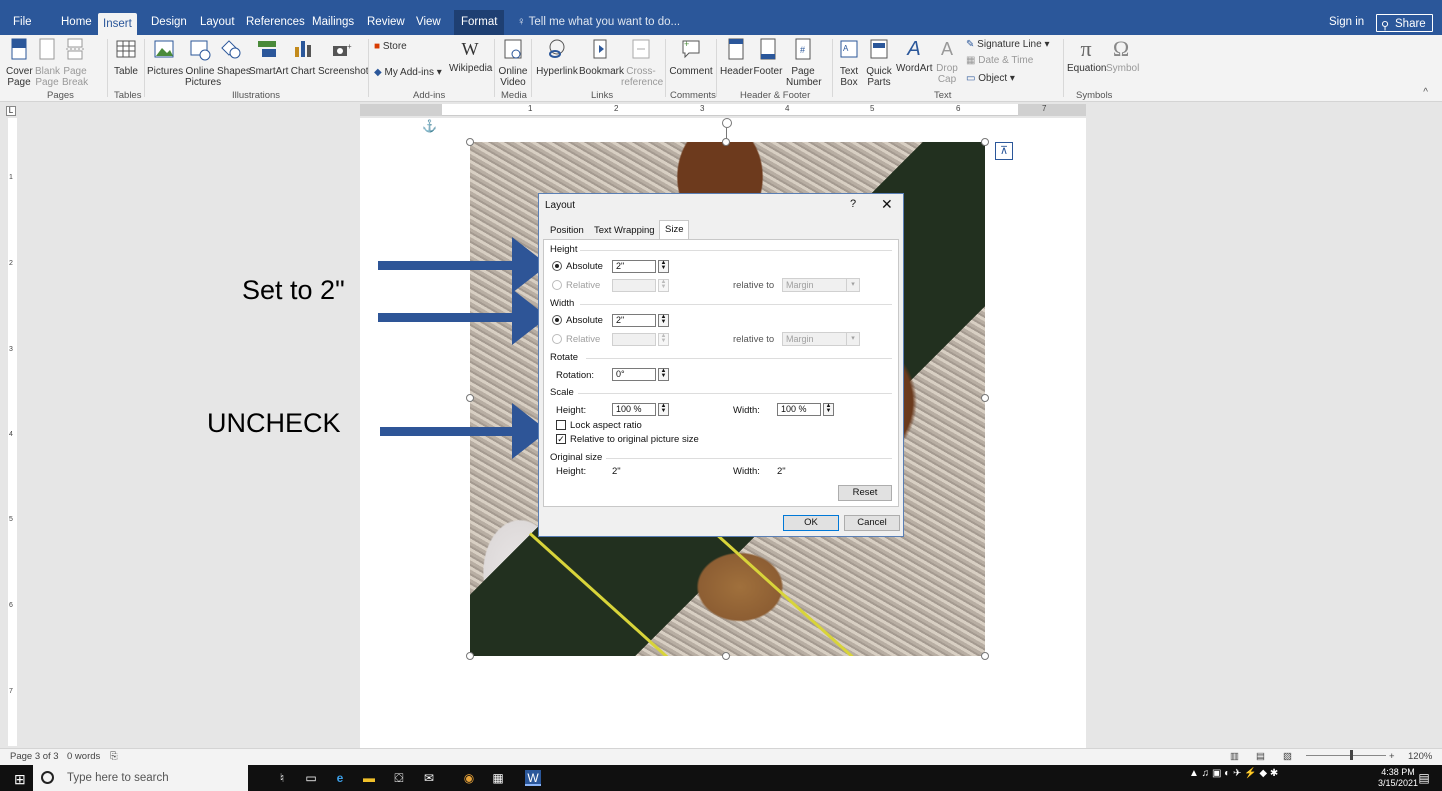 The width and height of the screenshot is (1442, 791). What do you see at coordinates (333, 22) in the screenshot?
I see `tab-mailings: Mailings` at bounding box center [333, 22].